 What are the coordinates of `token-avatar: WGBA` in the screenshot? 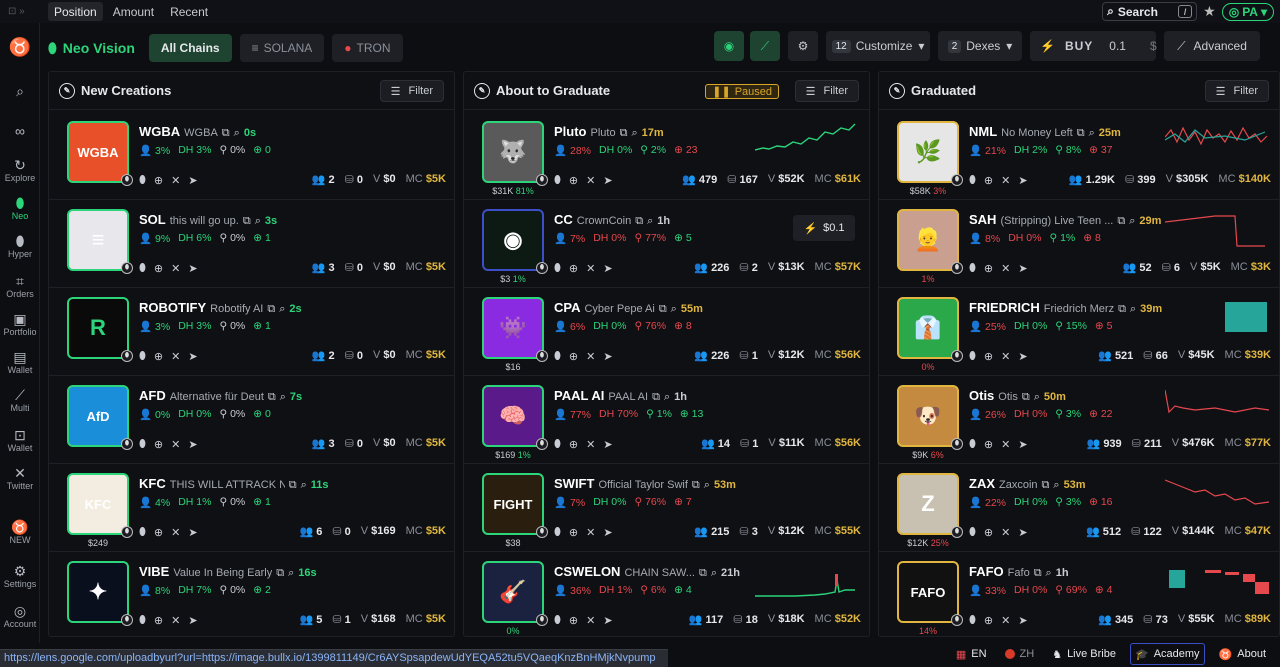 It's located at (98, 152).